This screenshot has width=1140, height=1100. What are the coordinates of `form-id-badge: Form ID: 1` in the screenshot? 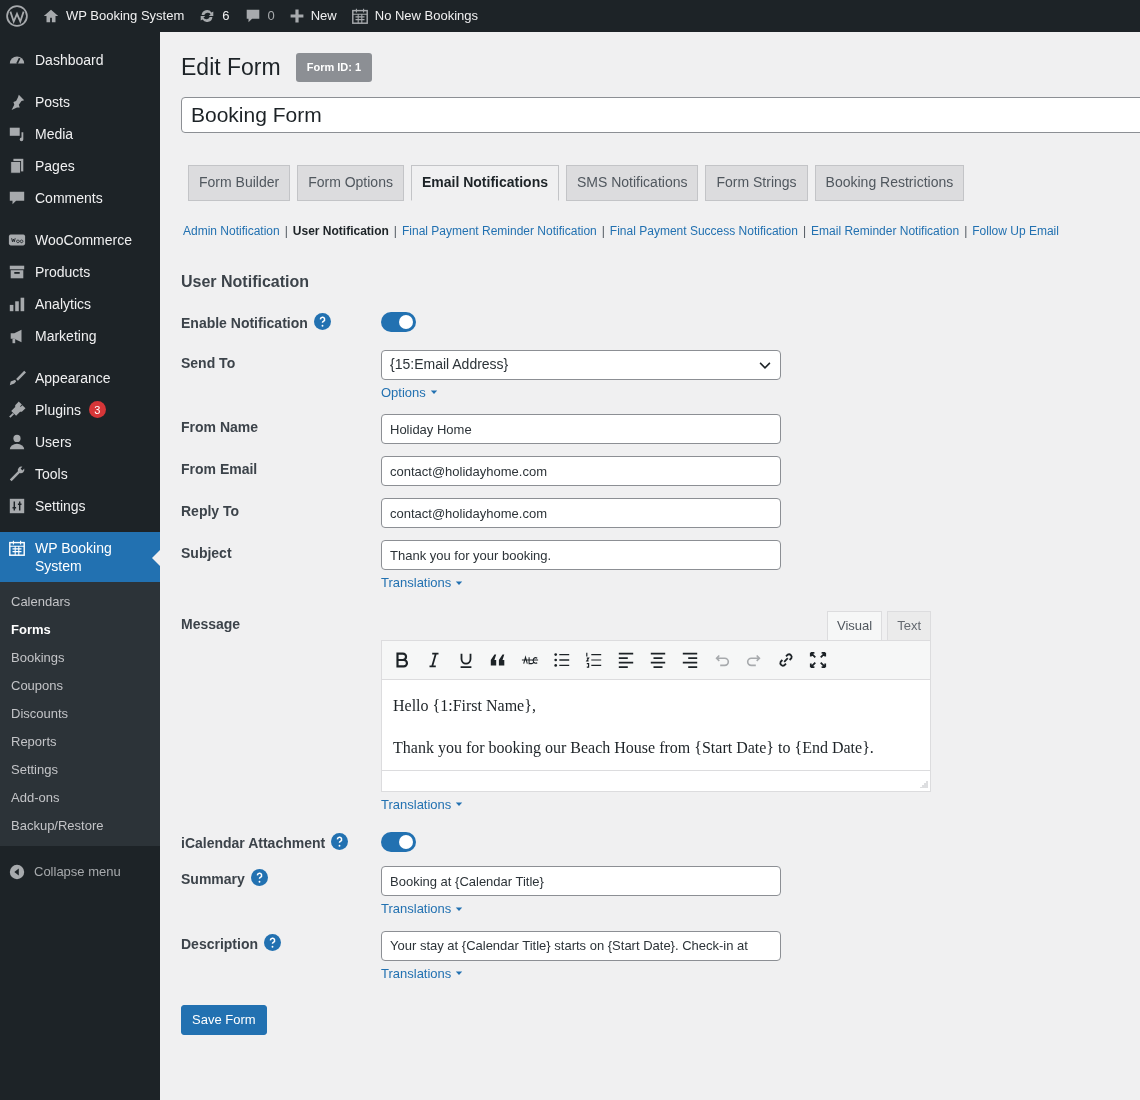 It's located at (334, 67).